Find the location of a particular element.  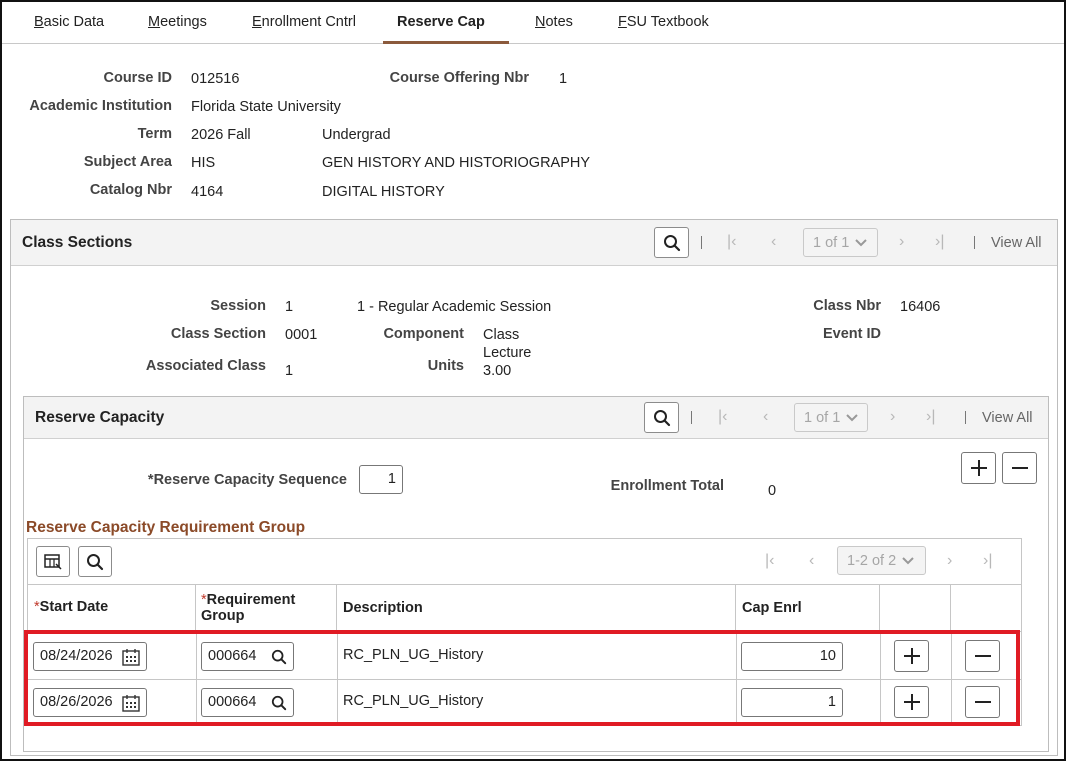

grid-search-button is located at coordinates (95, 561).